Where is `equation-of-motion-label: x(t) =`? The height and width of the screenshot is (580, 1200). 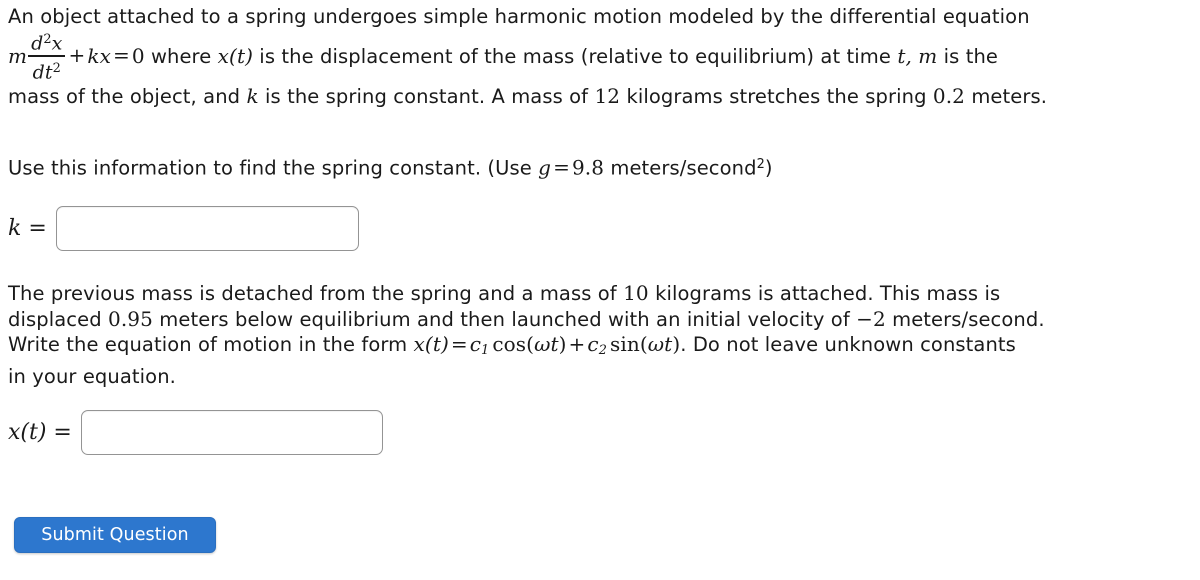 equation-of-motion-label: x(t) = is located at coordinates (40, 432).